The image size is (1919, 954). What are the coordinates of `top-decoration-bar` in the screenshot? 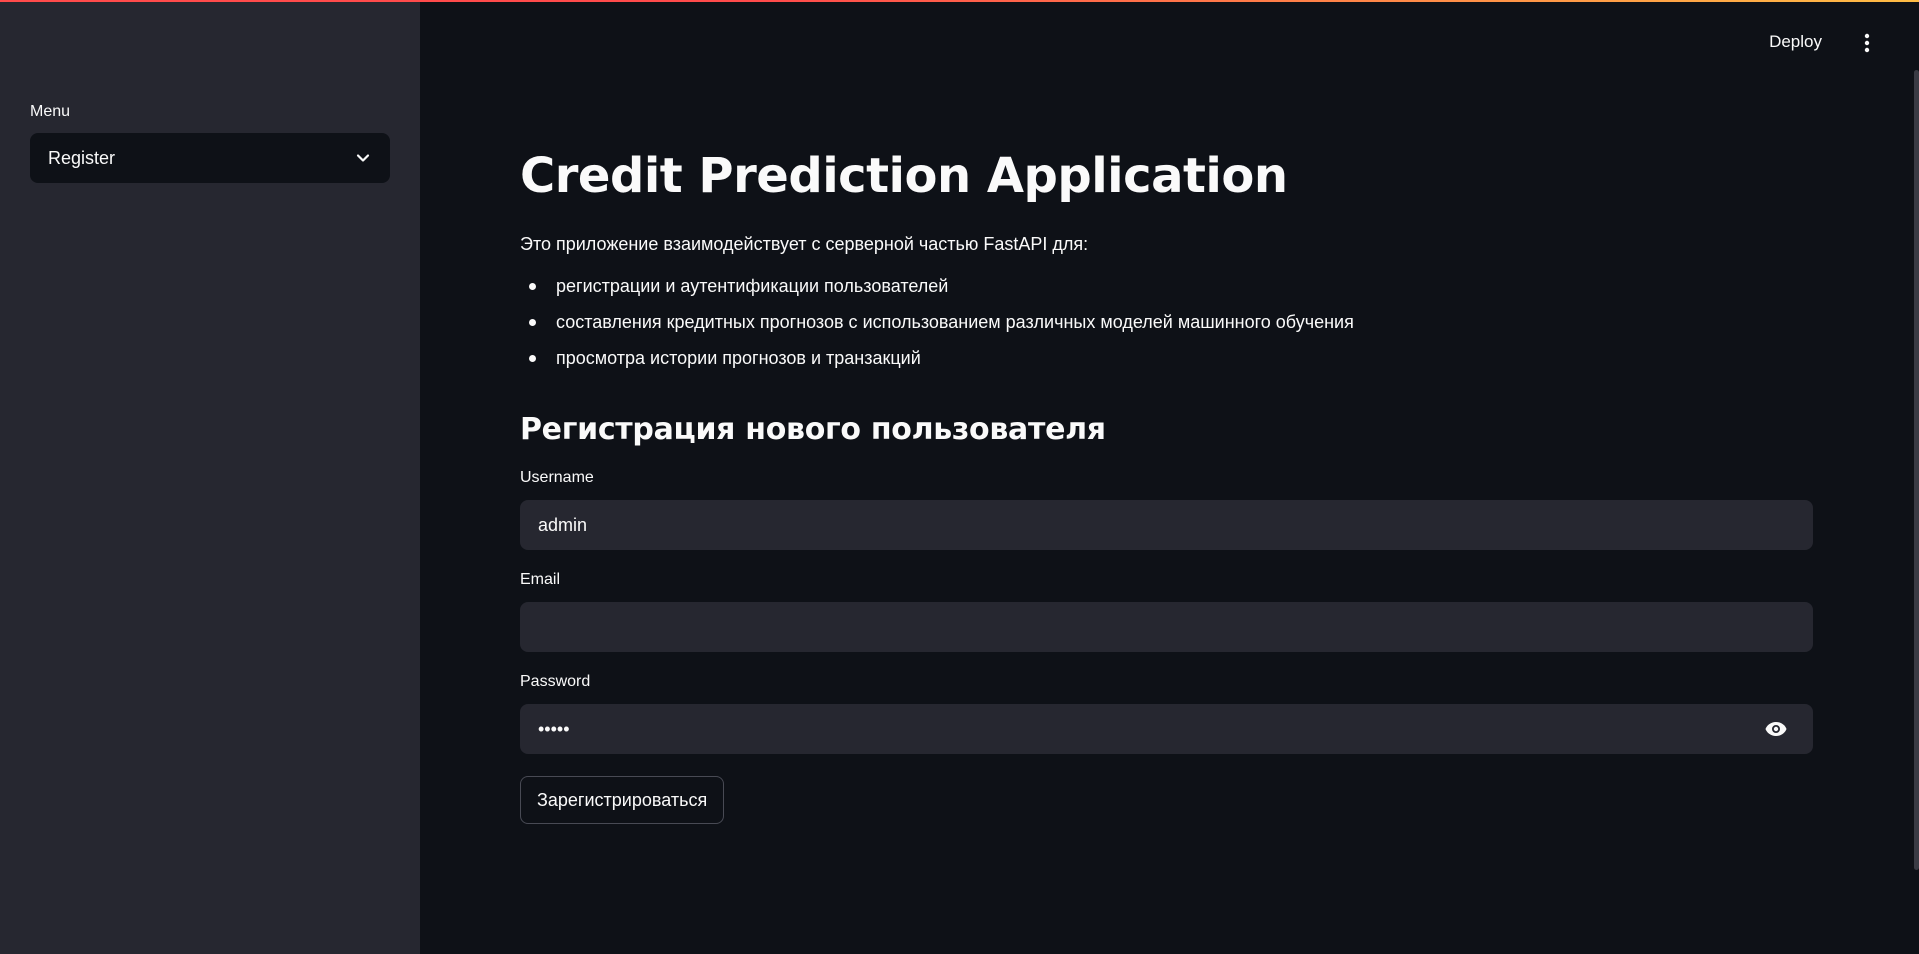 It's located at (959, 1).